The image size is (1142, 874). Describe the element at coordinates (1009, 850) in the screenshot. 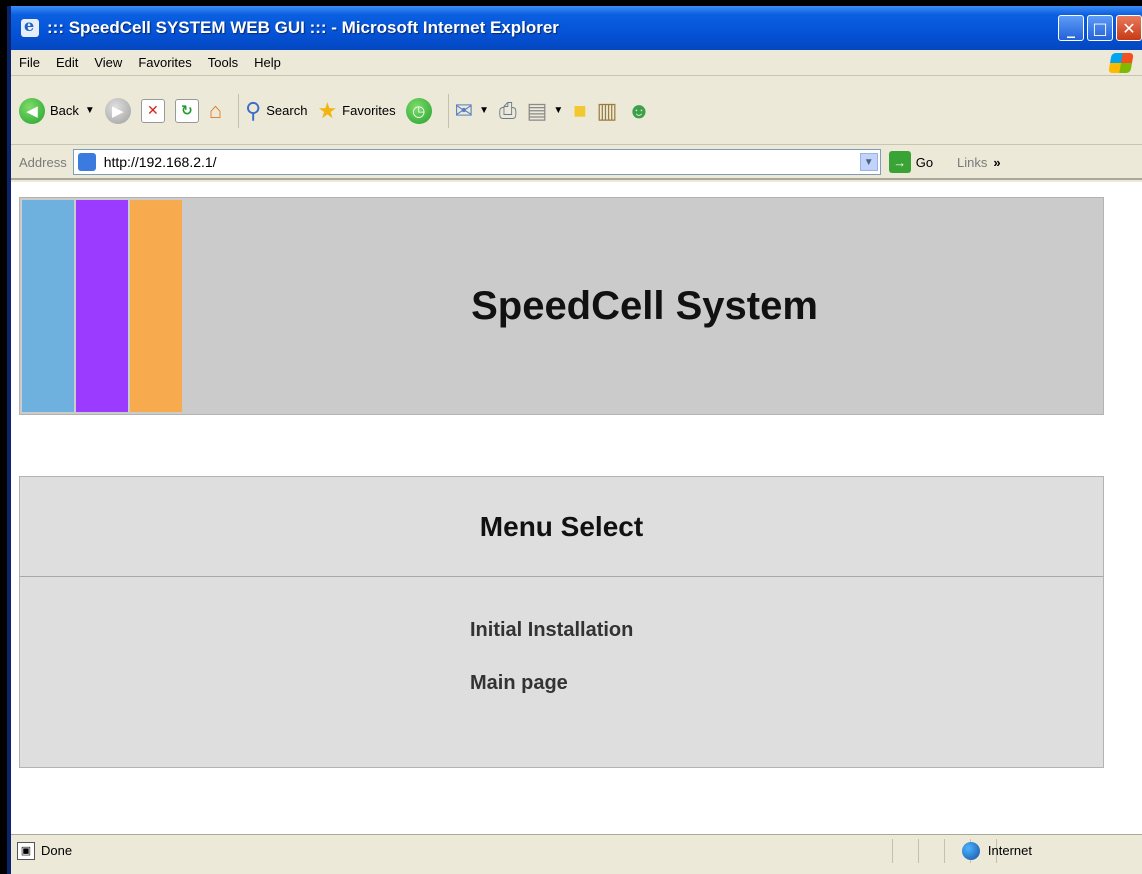

I see `zone-label: Internet` at that location.